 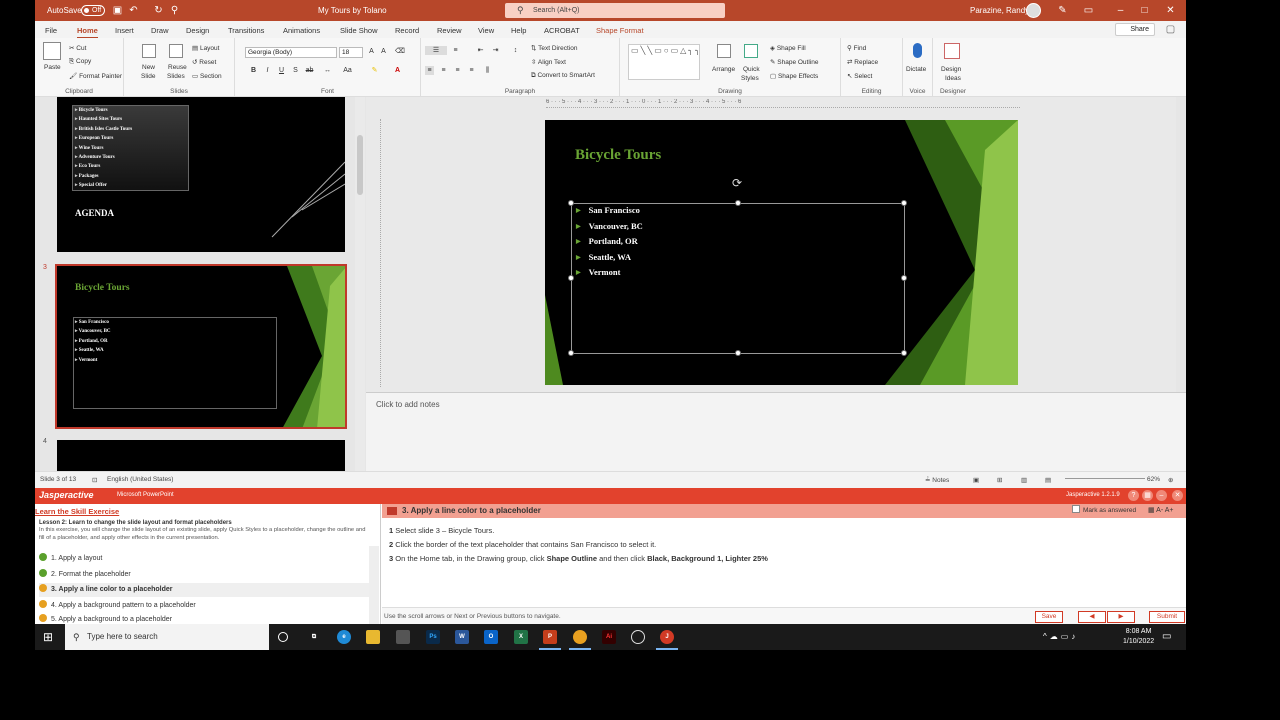 What do you see at coordinates (1177, 495) in the screenshot?
I see `close-panel-icon: ✕` at bounding box center [1177, 495].